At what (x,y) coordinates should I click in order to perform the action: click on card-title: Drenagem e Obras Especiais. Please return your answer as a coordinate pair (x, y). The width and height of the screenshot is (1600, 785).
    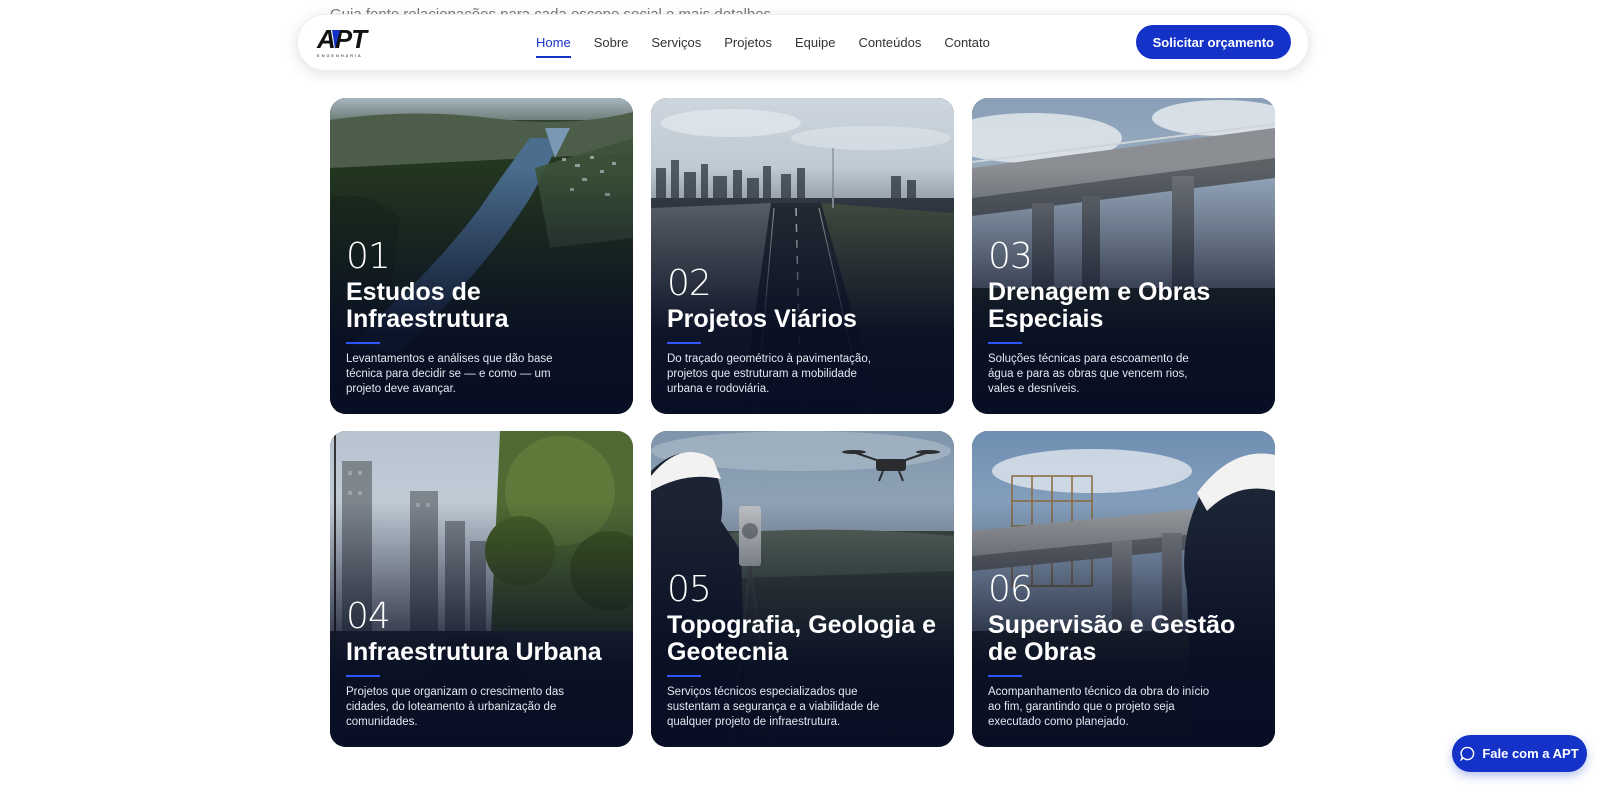
    Looking at the image, I should click on (1099, 305).